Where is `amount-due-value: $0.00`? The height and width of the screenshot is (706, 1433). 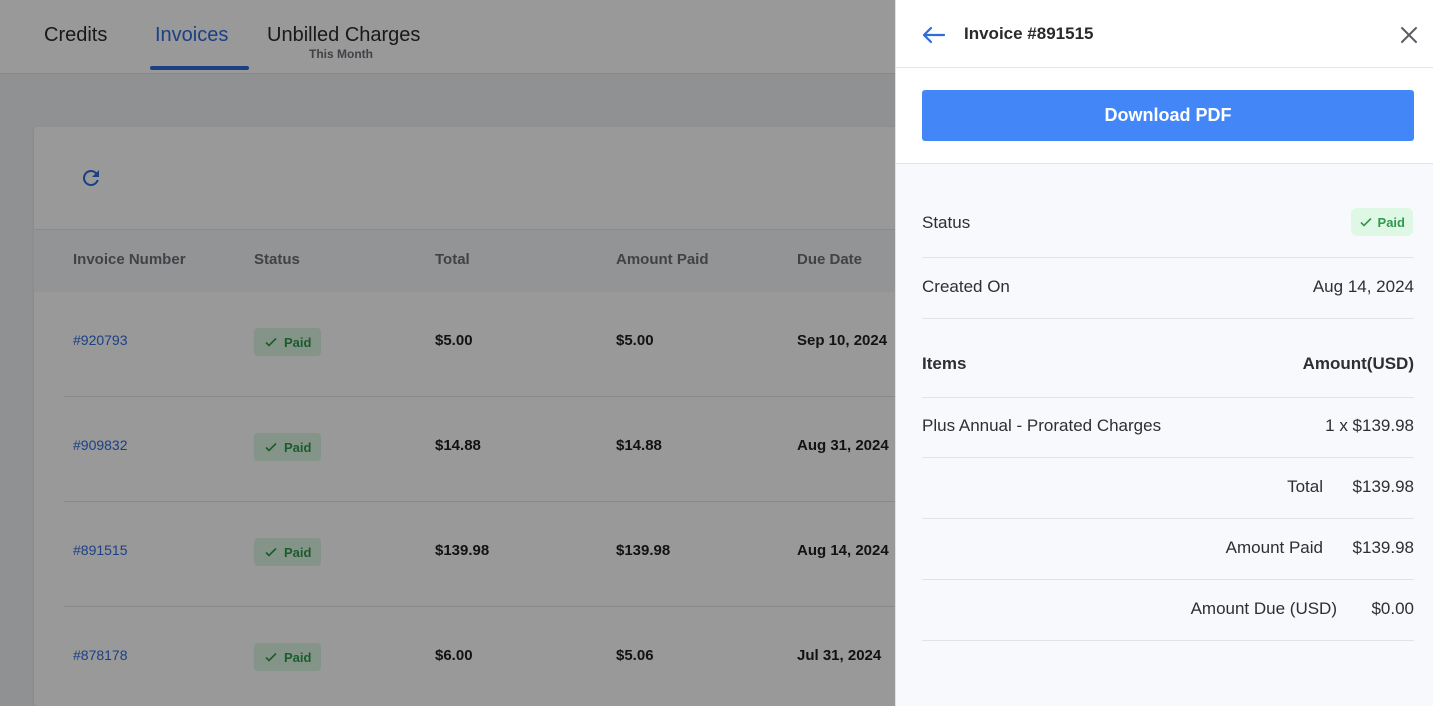
amount-due-value: $0.00 is located at coordinates (1392, 608).